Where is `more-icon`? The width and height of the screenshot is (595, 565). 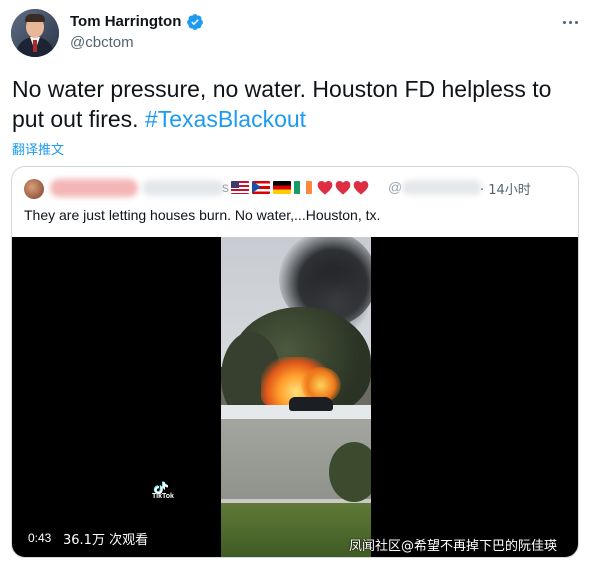
more-icon is located at coordinates (570, 22).